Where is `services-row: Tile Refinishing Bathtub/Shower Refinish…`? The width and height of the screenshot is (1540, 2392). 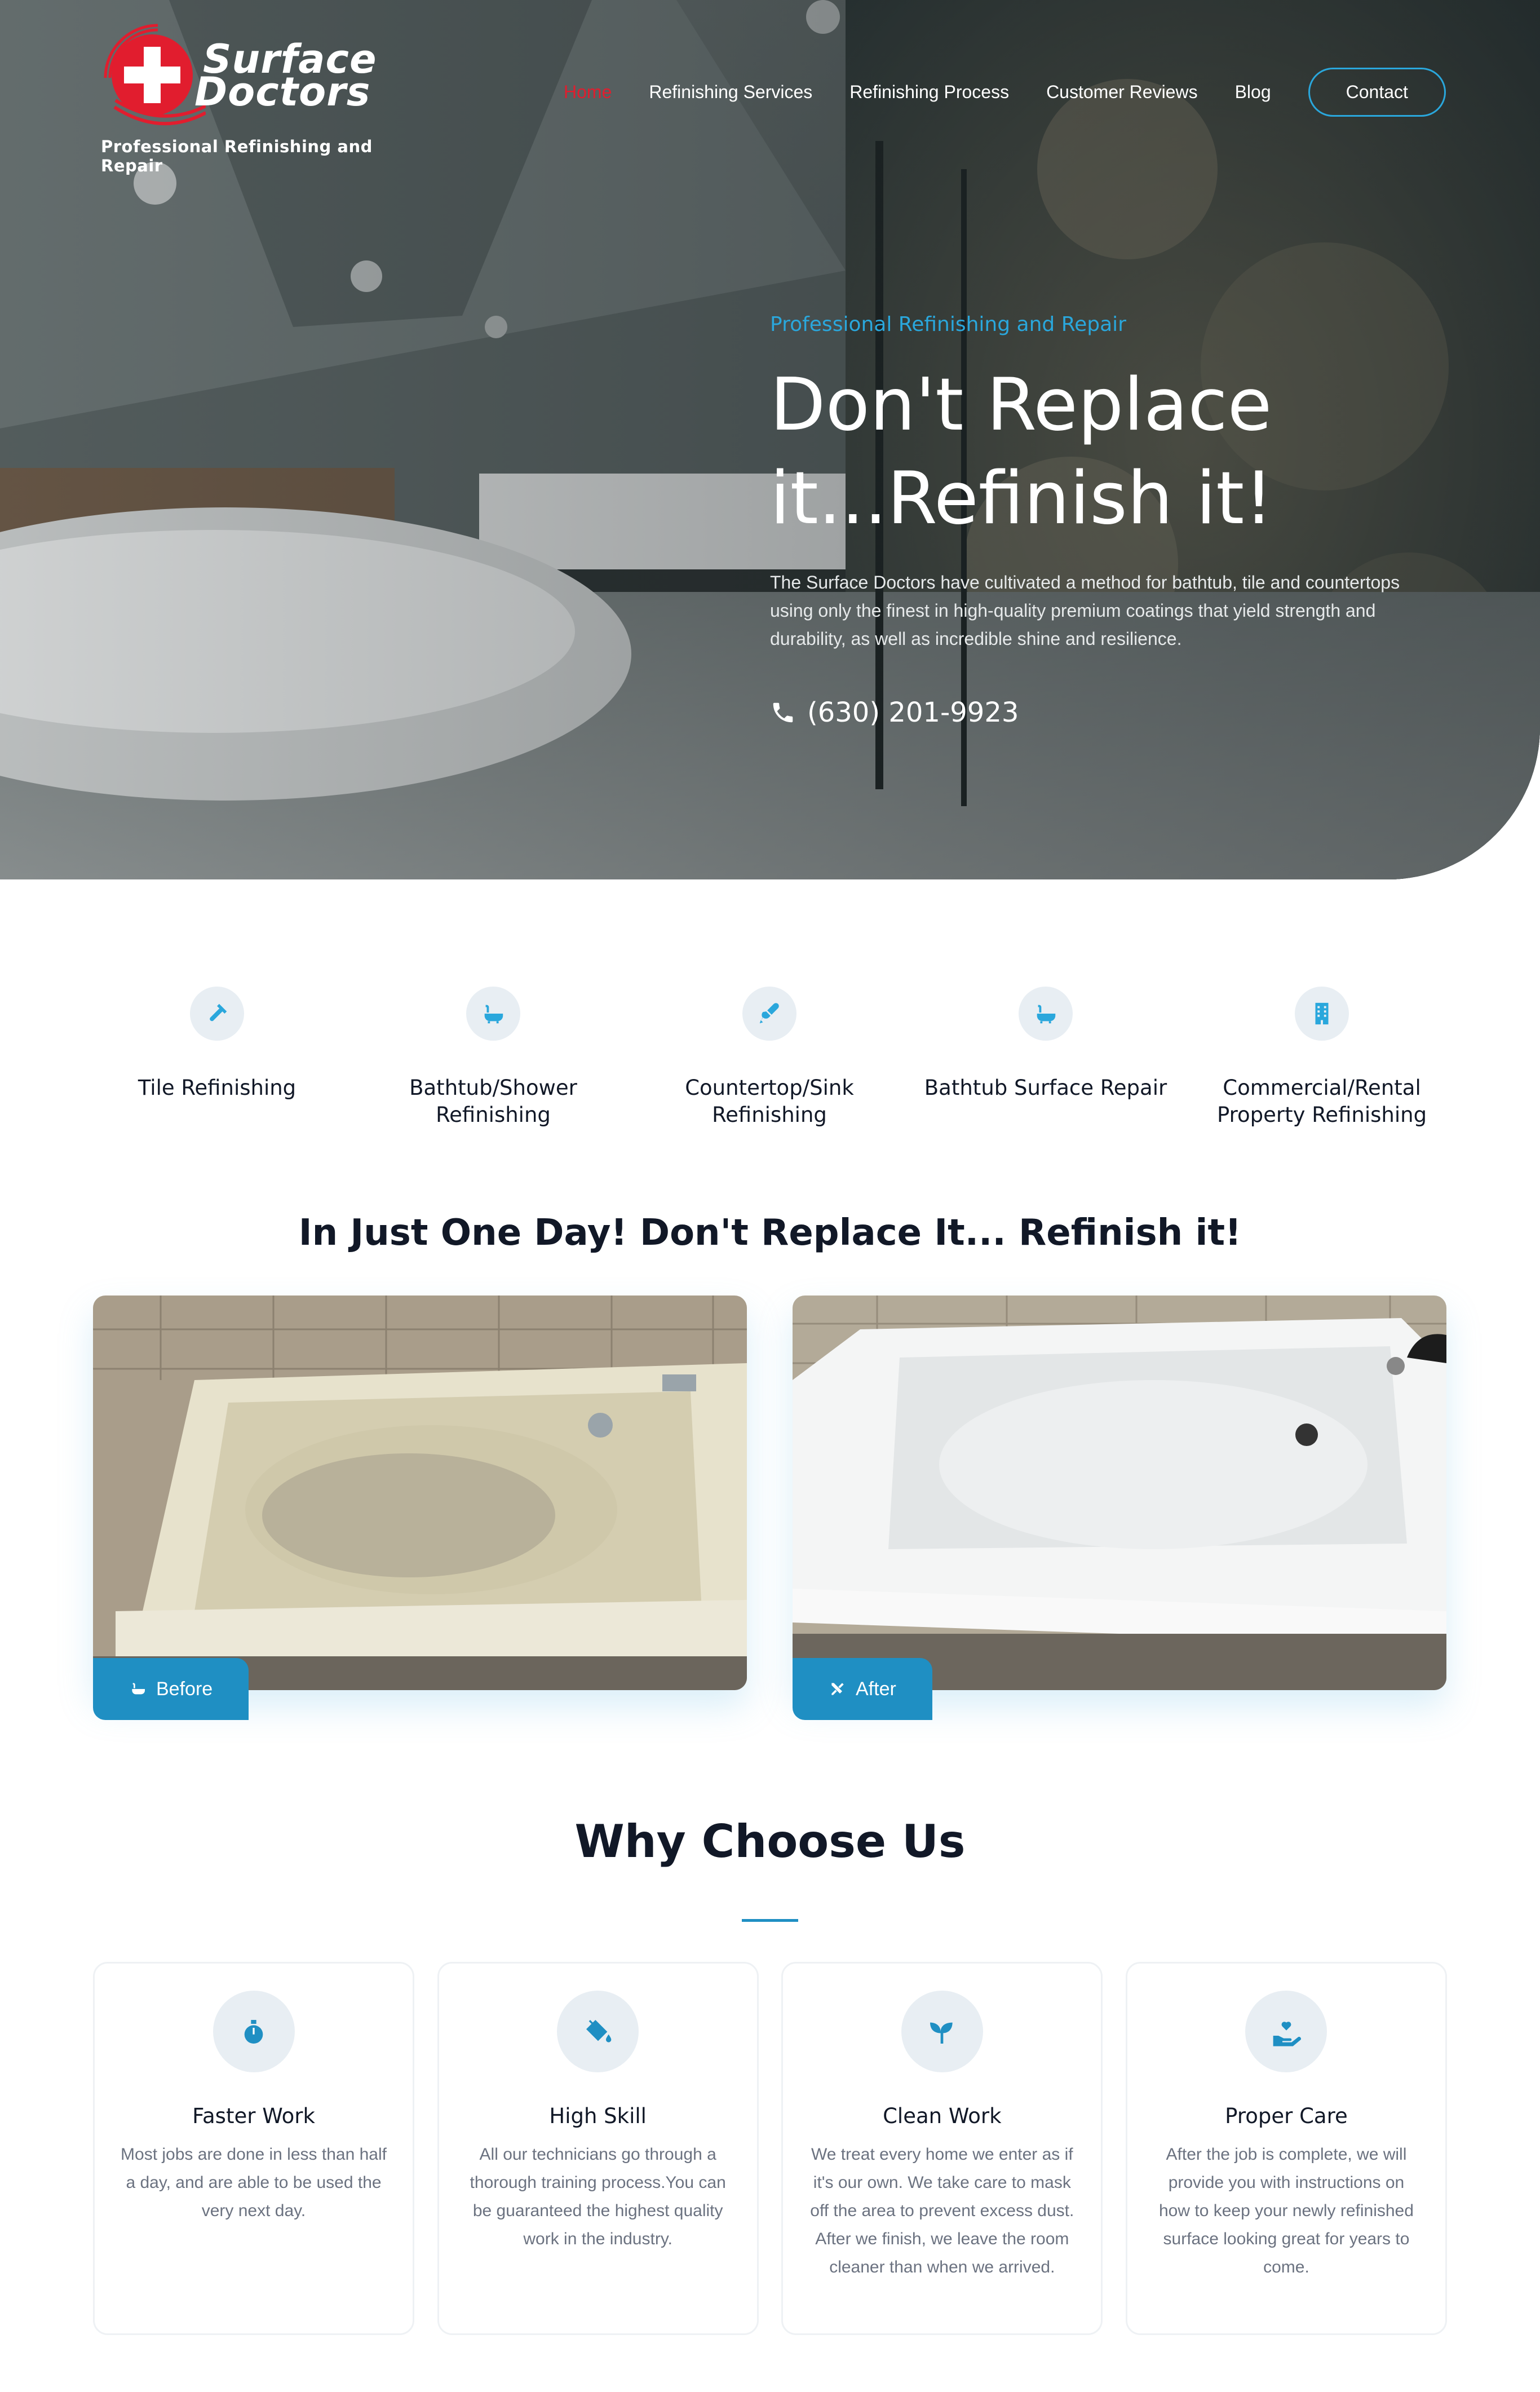 services-row: Tile Refinishing Bathtub/Shower Refinish… is located at coordinates (770, 1058).